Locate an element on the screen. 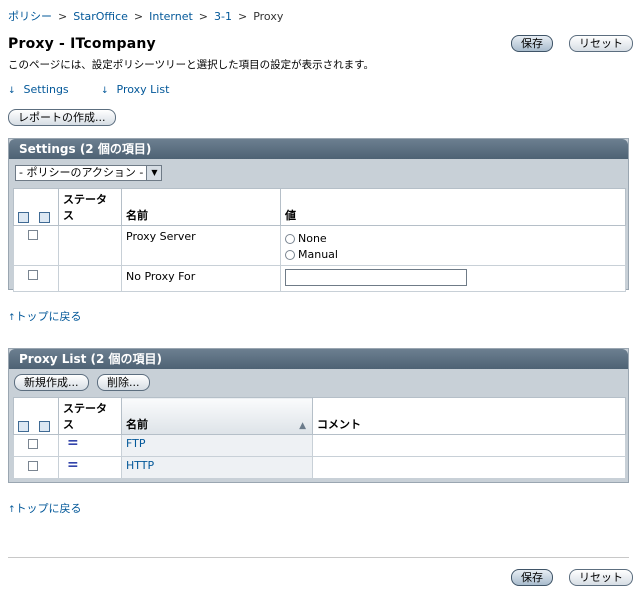 The height and width of the screenshot is (595, 639). value-column-header: 値 is located at coordinates (453, 207).